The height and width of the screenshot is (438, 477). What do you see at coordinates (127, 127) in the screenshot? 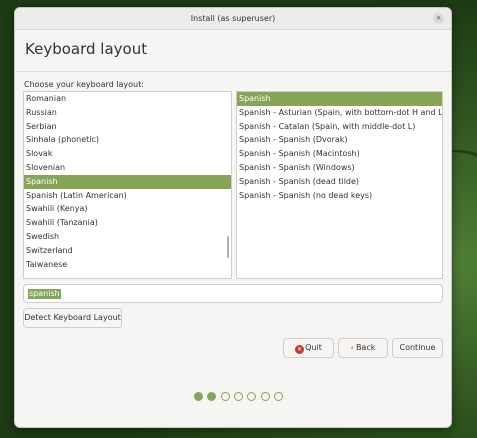
I see `layout-list-item: Serbian` at bounding box center [127, 127].